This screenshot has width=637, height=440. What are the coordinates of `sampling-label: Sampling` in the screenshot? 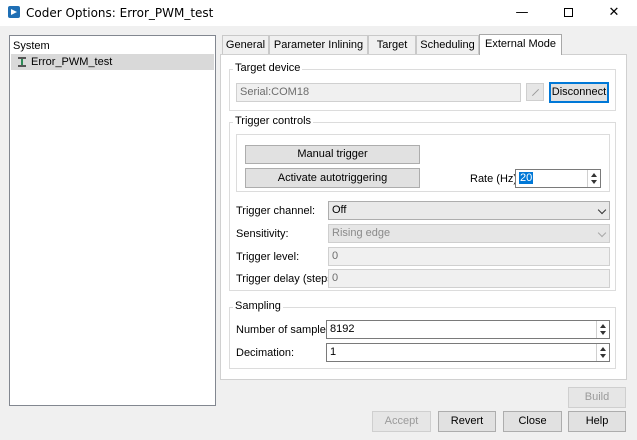 It's located at (258, 306).